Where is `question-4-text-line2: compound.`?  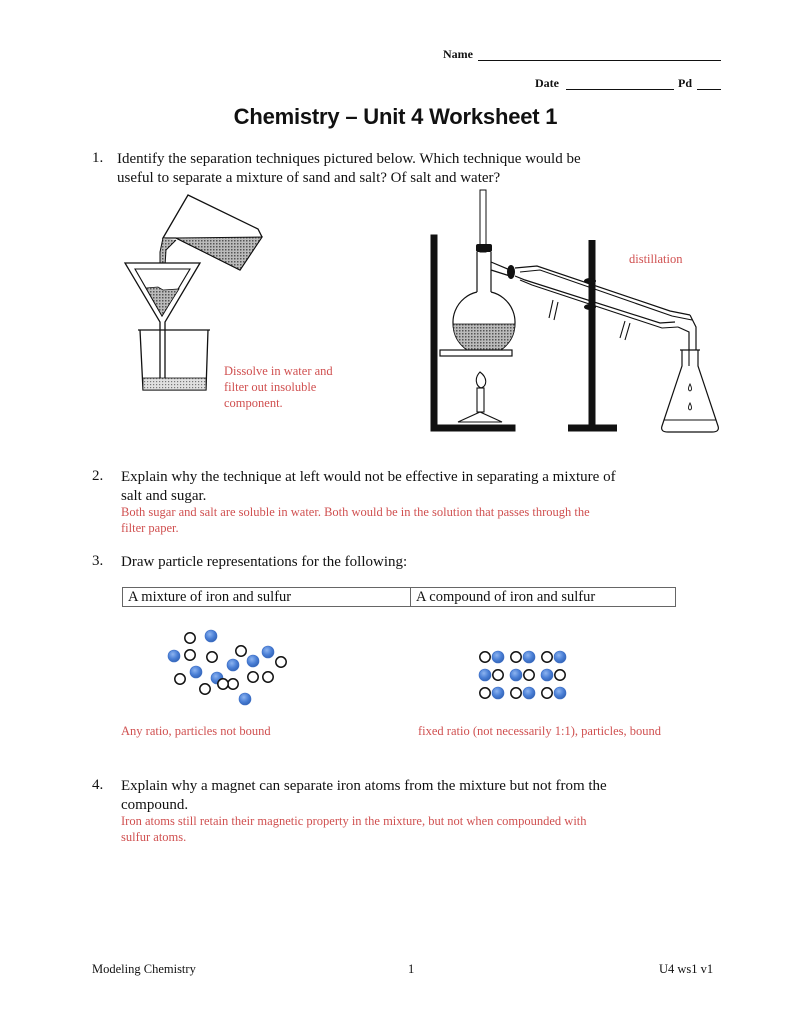 question-4-text-line2: compound. is located at coordinates (155, 805).